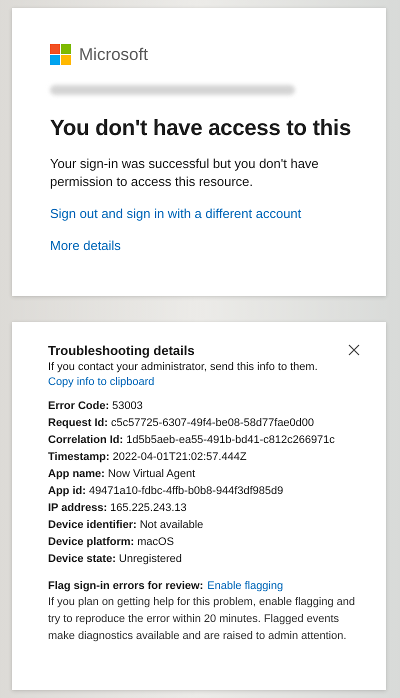 Image resolution: width=400 pixels, height=698 pixels. I want to click on detail-row-text: App id: 49471a10-fdbc-4ffb-b0b8-944f3df985d9, so click(166, 491).